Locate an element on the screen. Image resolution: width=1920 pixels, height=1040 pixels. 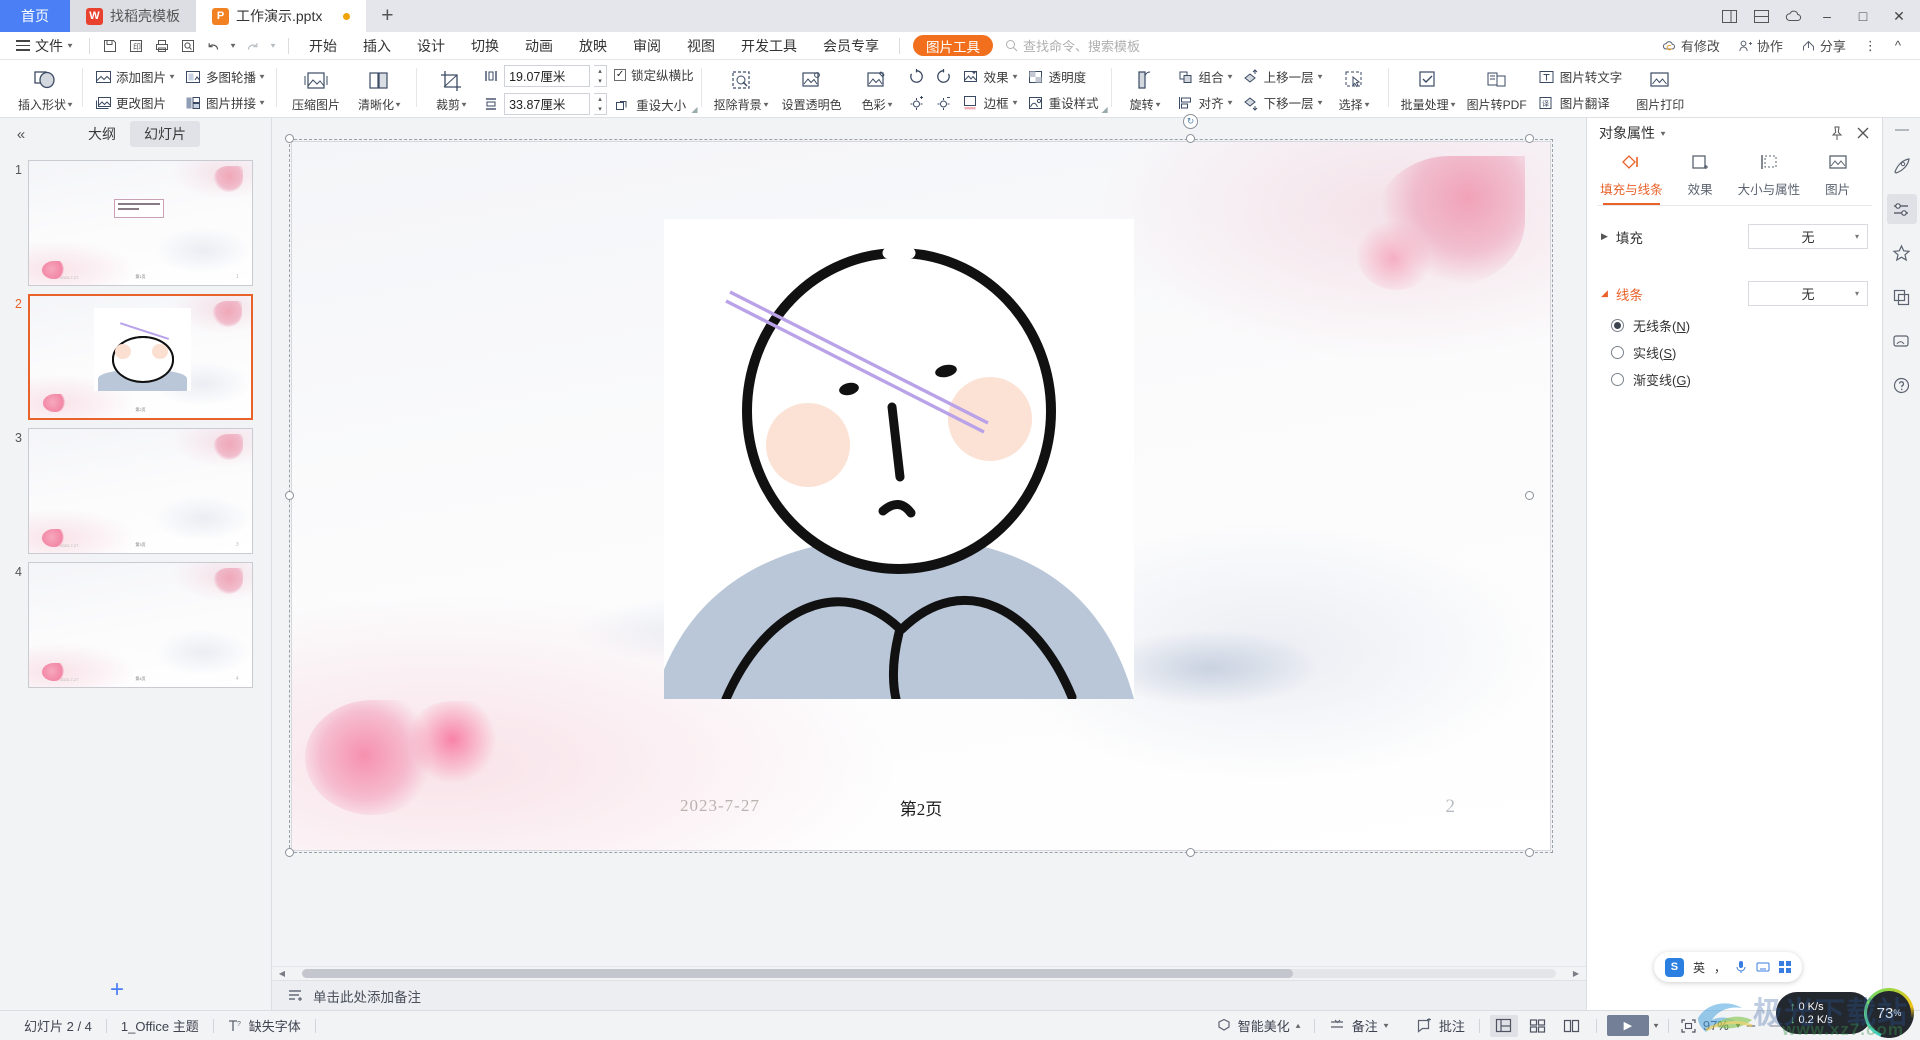
border-button: 边框 ▾ is located at coordinates (989, 102).